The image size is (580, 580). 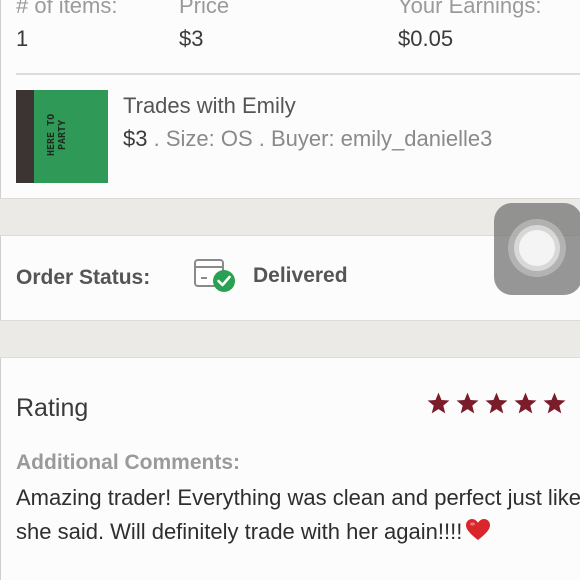 What do you see at coordinates (426, 38) in the screenshot?
I see `earnings-value: $0.05` at bounding box center [426, 38].